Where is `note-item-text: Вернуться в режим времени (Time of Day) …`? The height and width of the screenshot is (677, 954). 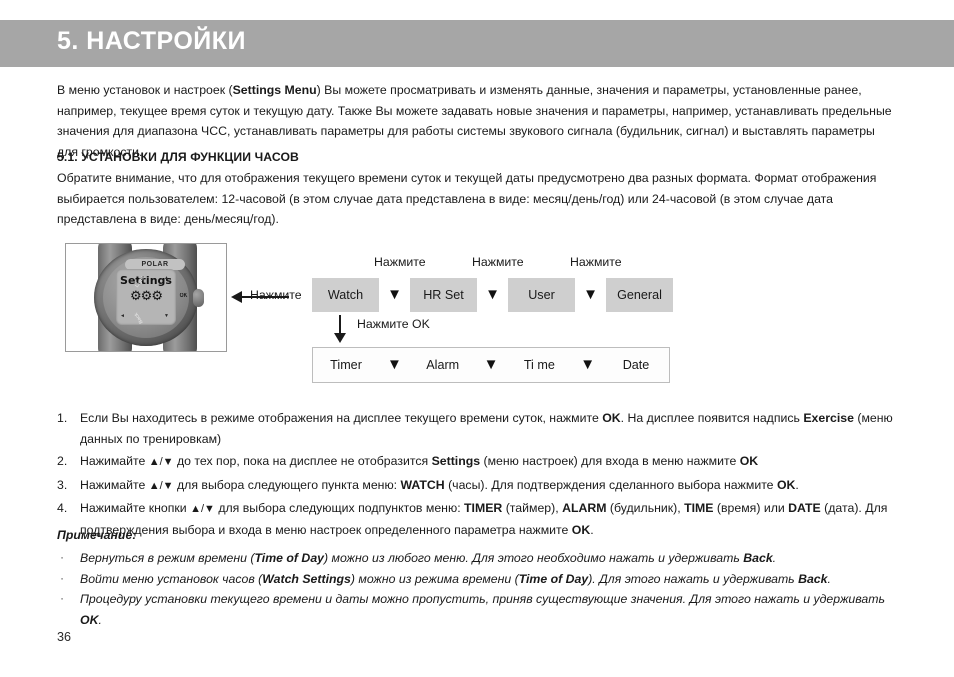
note-item-text: Вернуться в режим времени (Time of Day) … is located at coordinates (428, 558).